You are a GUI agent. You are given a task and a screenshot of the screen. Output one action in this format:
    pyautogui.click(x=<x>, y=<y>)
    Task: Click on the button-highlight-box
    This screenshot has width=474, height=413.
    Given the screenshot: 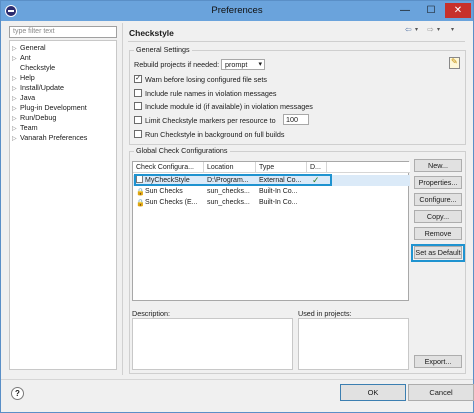 What is the action you would take?
    pyautogui.click(x=438, y=253)
    